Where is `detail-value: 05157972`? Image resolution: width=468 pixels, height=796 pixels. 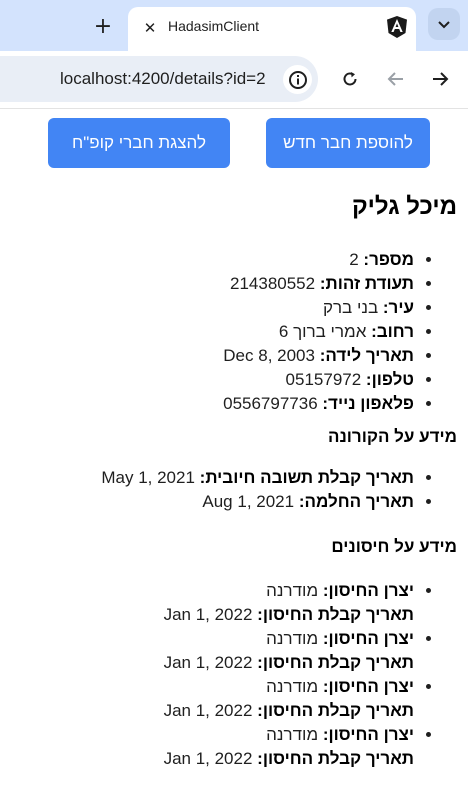 detail-value: 05157972 is located at coordinates (323, 379).